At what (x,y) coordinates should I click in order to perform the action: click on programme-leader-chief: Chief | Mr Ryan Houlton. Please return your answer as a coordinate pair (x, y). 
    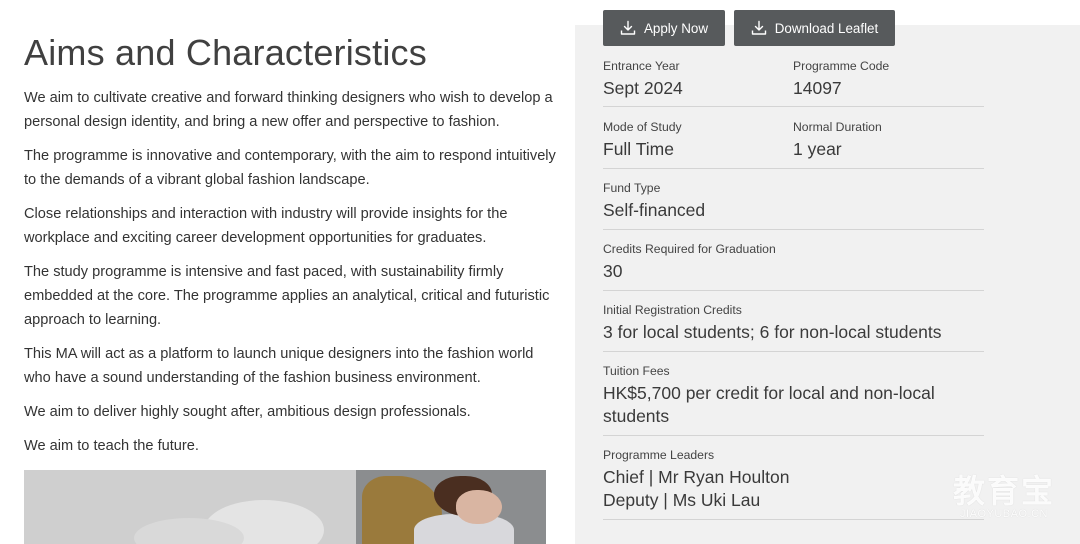
    Looking at the image, I should click on (696, 477).